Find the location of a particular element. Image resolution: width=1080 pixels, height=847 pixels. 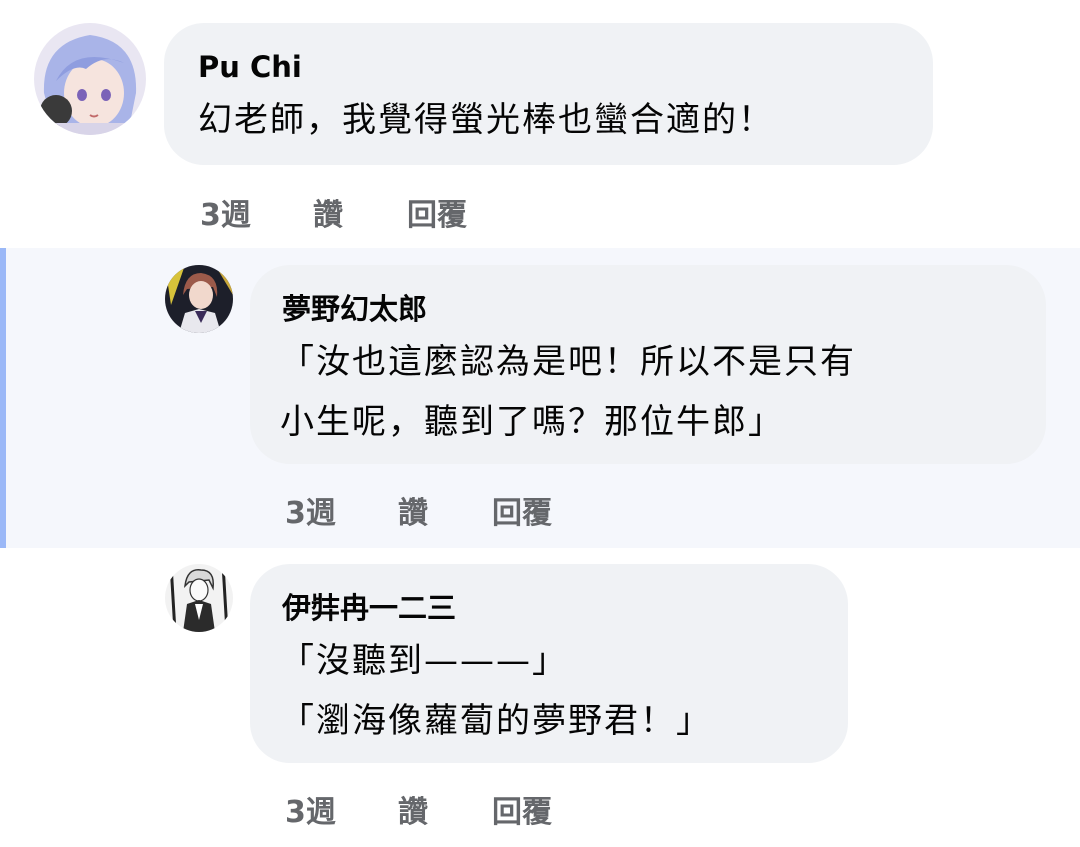

comment-author: 夢野幻太郎 is located at coordinates (354, 309).